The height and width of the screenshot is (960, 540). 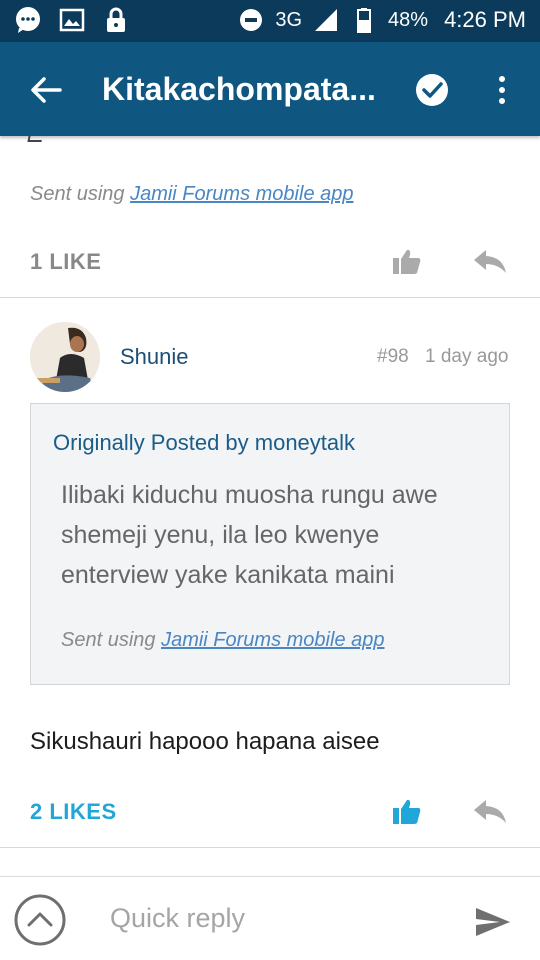 What do you see at coordinates (65, 262) in the screenshot?
I see `like-count: 1 LIKE` at bounding box center [65, 262].